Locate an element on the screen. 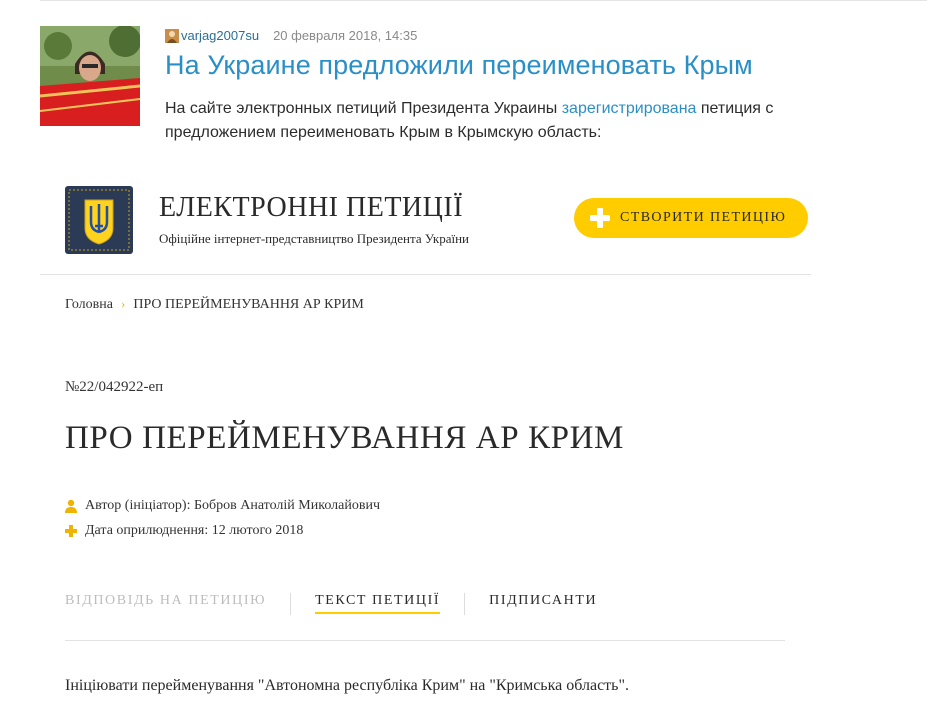  post-meta: varjag2007su 20 февраля 2018, 14:35 is located at coordinates (291, 35).